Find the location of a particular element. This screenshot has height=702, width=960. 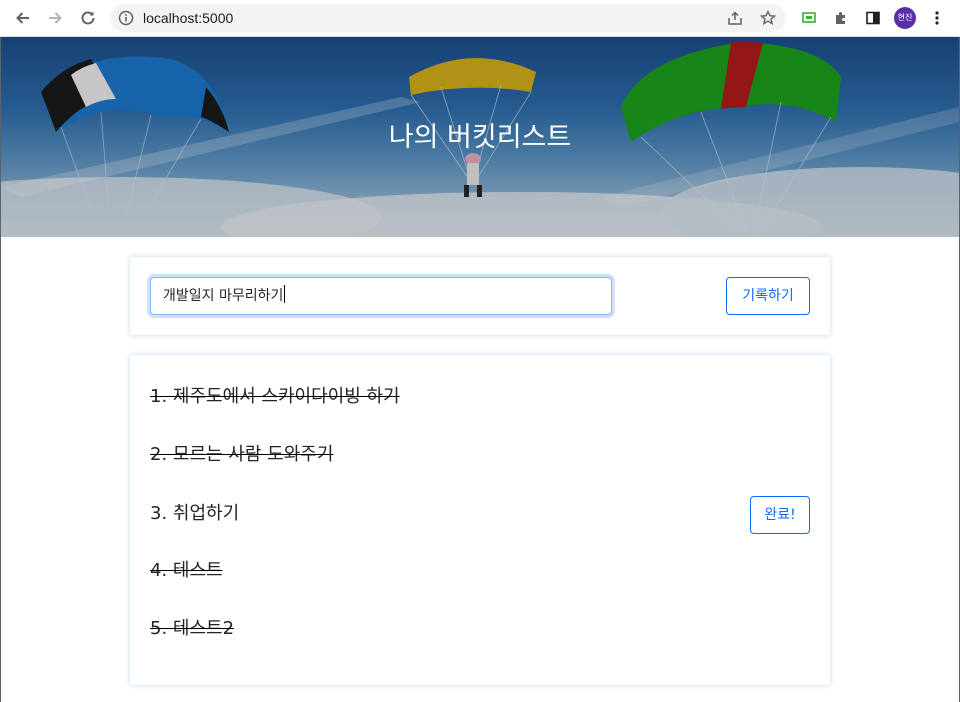

list-item: 2. 모르는 사람 도와주기 is located at coordinates (242, 454).